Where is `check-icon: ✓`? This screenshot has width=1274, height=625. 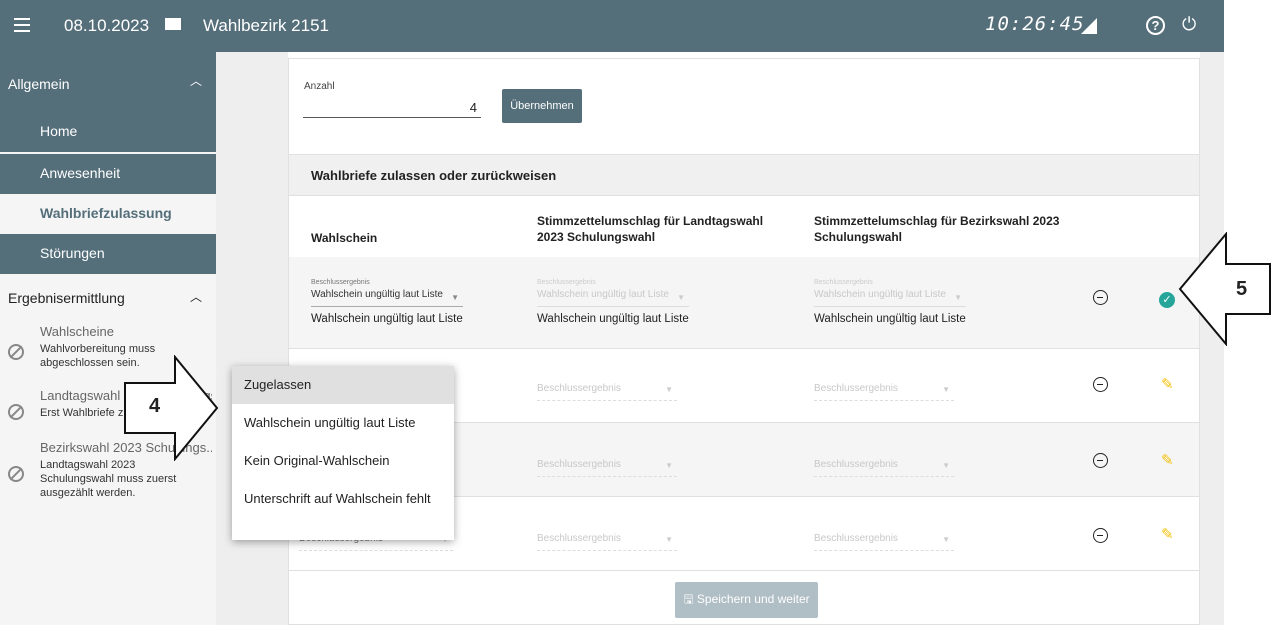 check-icon: ✓ is located at coordinates (1167, 300).